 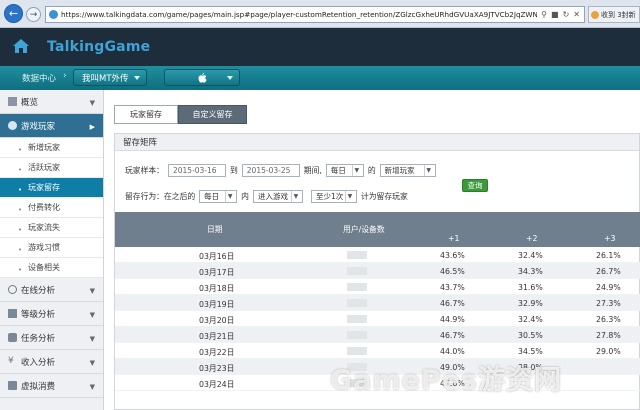 I want to click on tab-custom-retention: 自定义留存, so click(x=212, y=114).